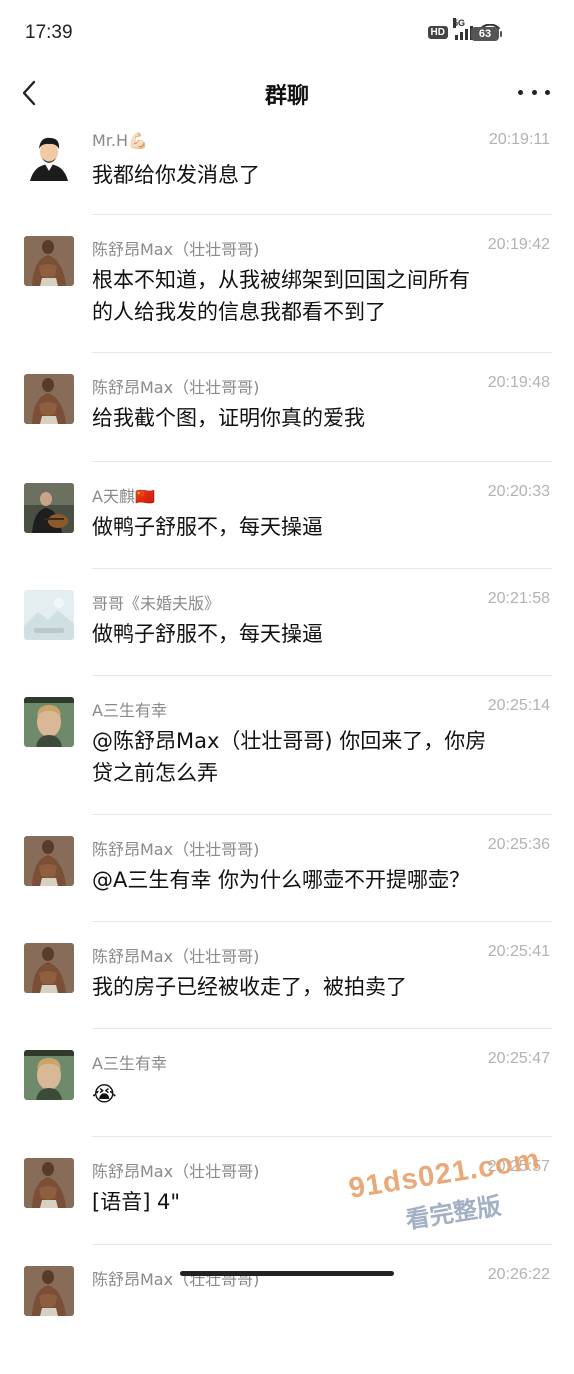 The width and height of the screenshot is (574, 1374). What do you see at coordinates (156, 603) in the screenshot?
I see `sender-name: 哥哥《未婚夫版》` at bounding box center [156, 603].